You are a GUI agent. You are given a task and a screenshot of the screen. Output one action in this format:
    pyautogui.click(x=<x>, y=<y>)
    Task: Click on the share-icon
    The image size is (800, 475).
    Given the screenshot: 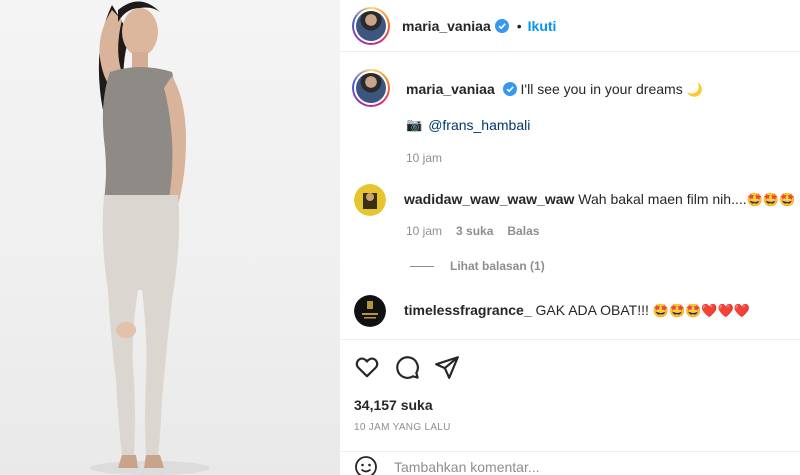 What is the action you would take?
    pyautogui.click(x=447, y=367)
    